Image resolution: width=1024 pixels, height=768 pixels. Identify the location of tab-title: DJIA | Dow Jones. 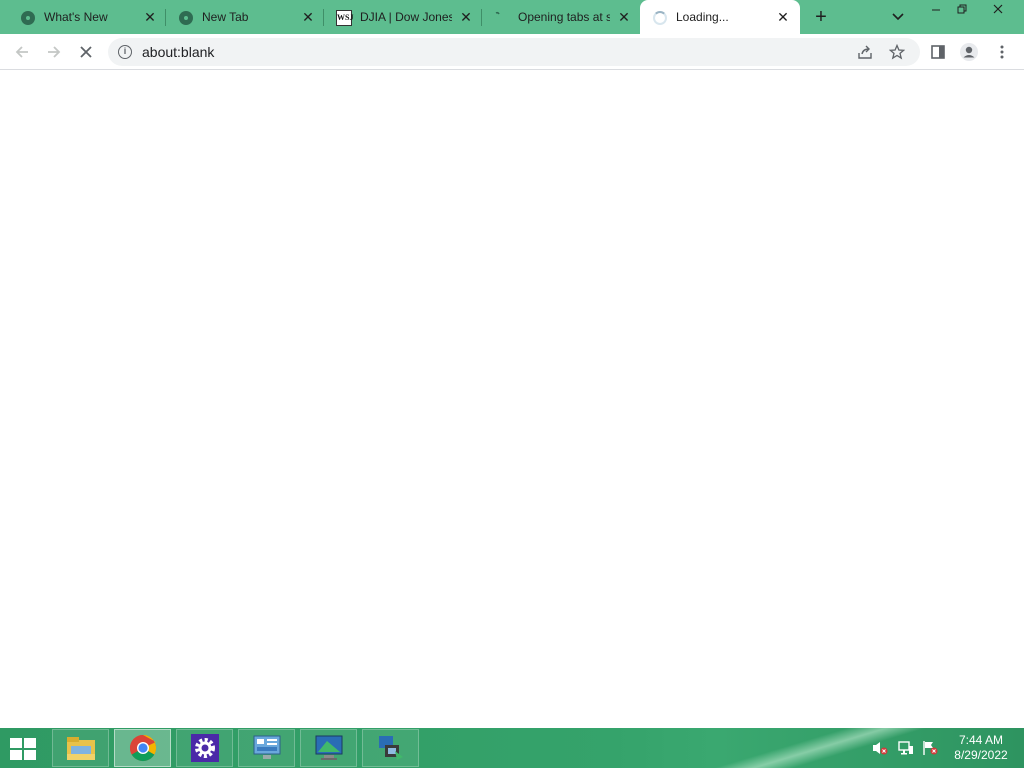
(406, 17).